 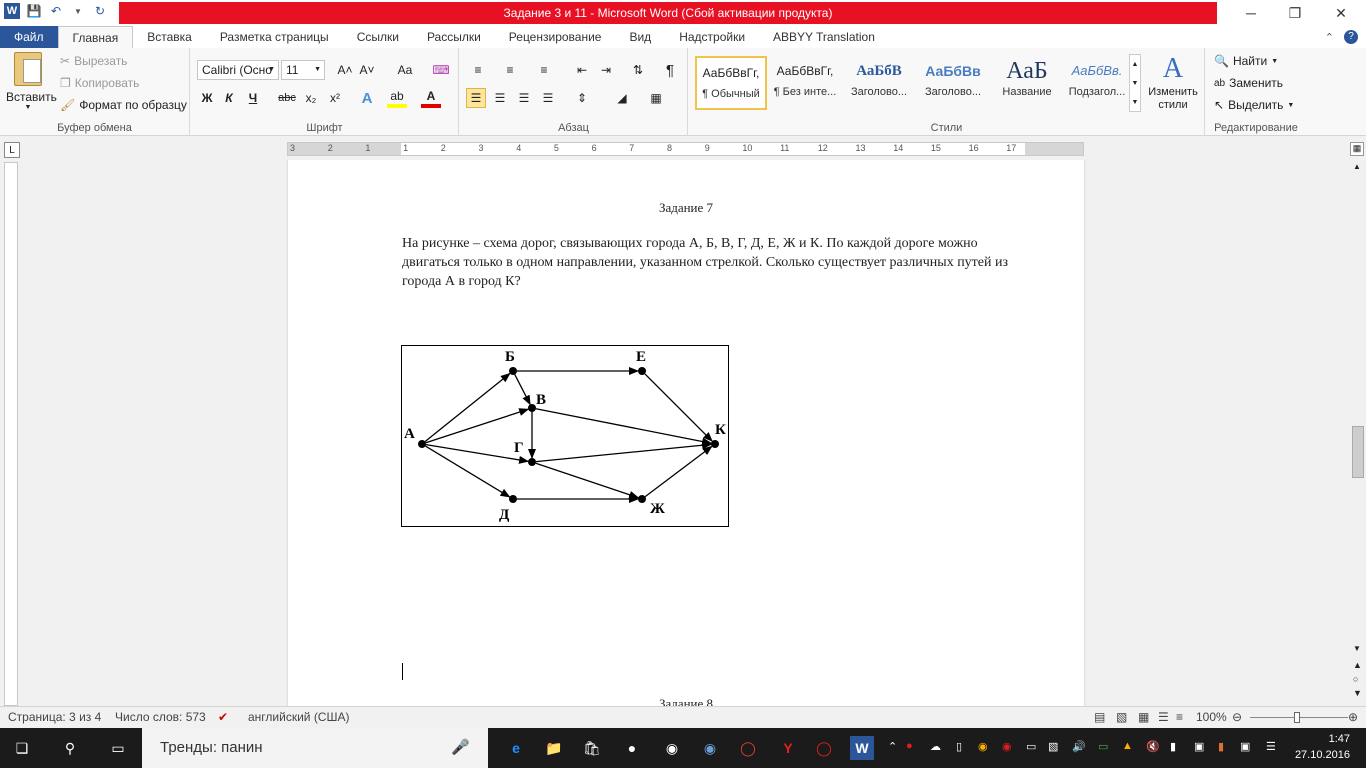 What do you see at coordinates (99, 83) in the screenshot?
I see `copy-button: ❐ Копировать` at bounding box center [99, 83].